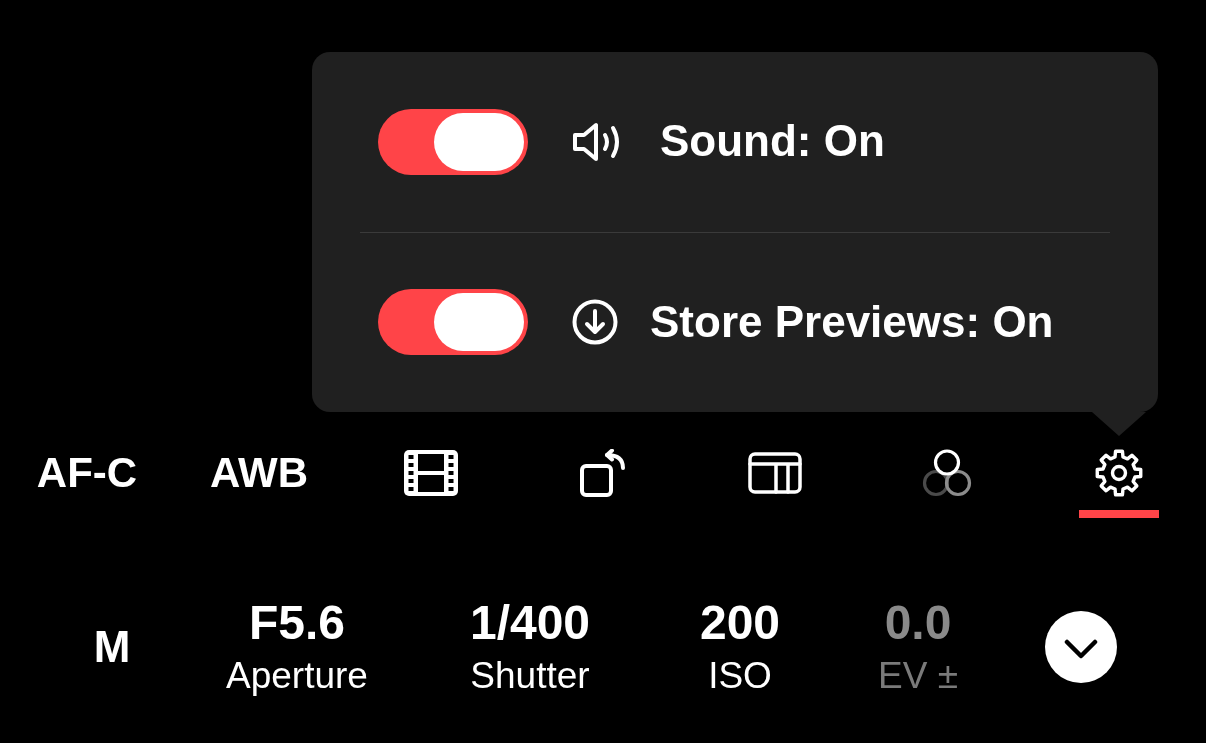 The width and height of the screenshot is (1206, 743). I want to click on setting-label: Store Previews: On, so click(852, 322).